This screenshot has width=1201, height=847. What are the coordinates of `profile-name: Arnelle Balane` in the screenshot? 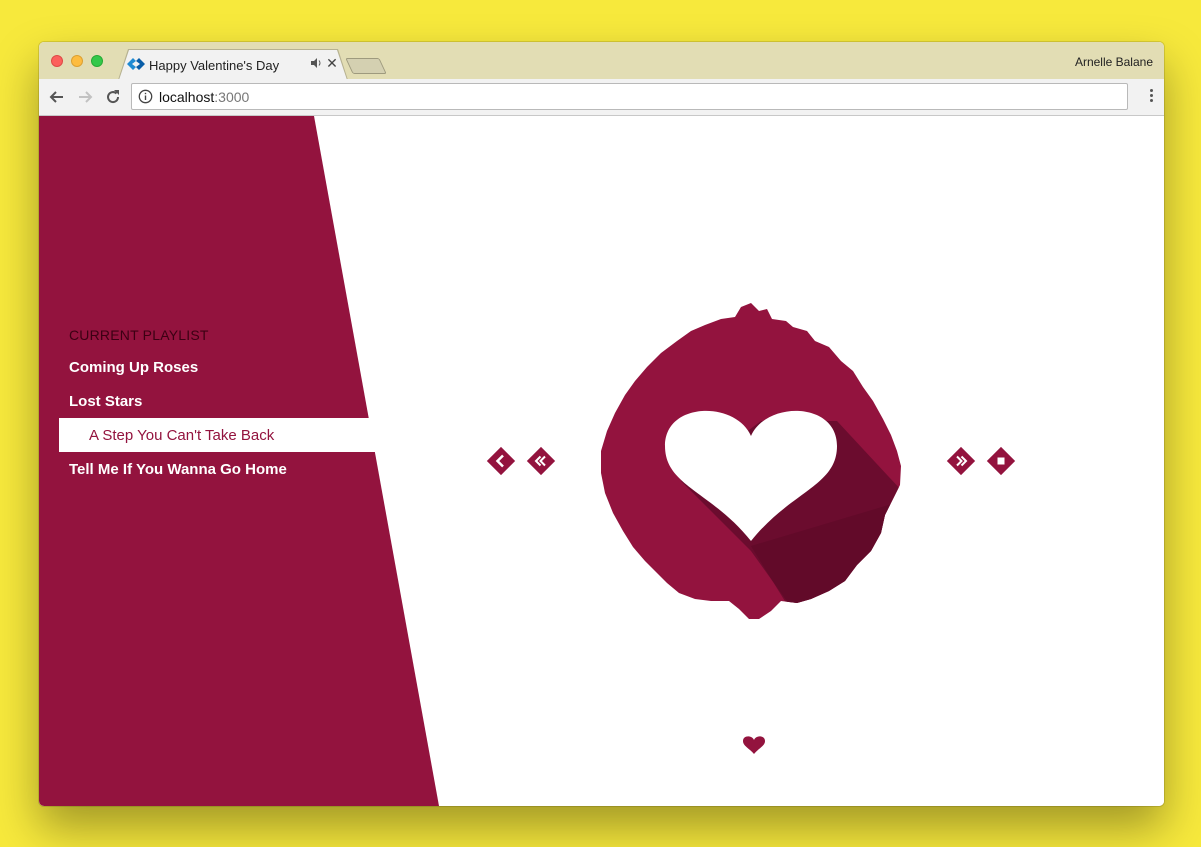 It's located at (1114, 62).